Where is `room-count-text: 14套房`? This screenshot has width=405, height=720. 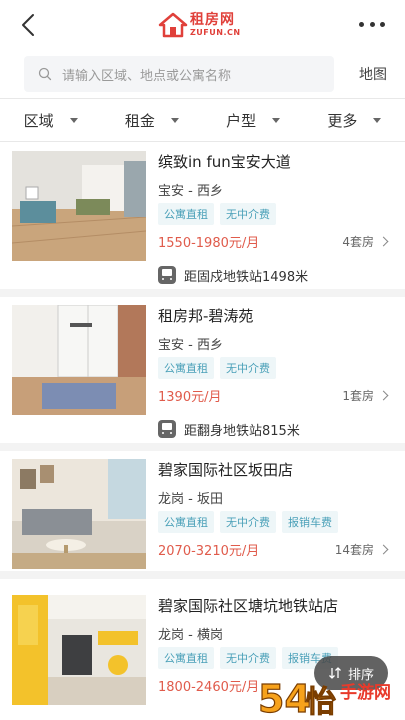
room-count-text: 14套房 is located at coordinates (354, 550).